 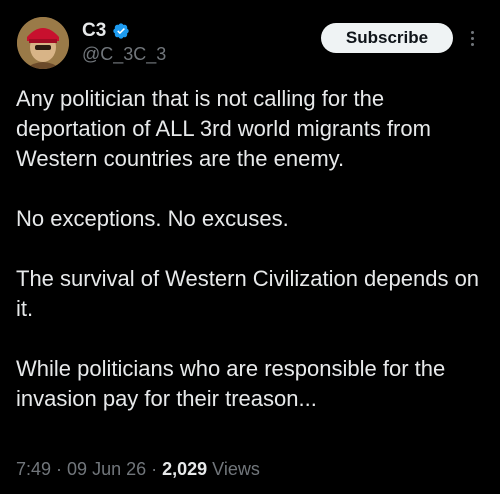 What do you see at coordinates (236, 469) in the screenshot?
I see `views-label: Views` at bounding box center [236, 469].